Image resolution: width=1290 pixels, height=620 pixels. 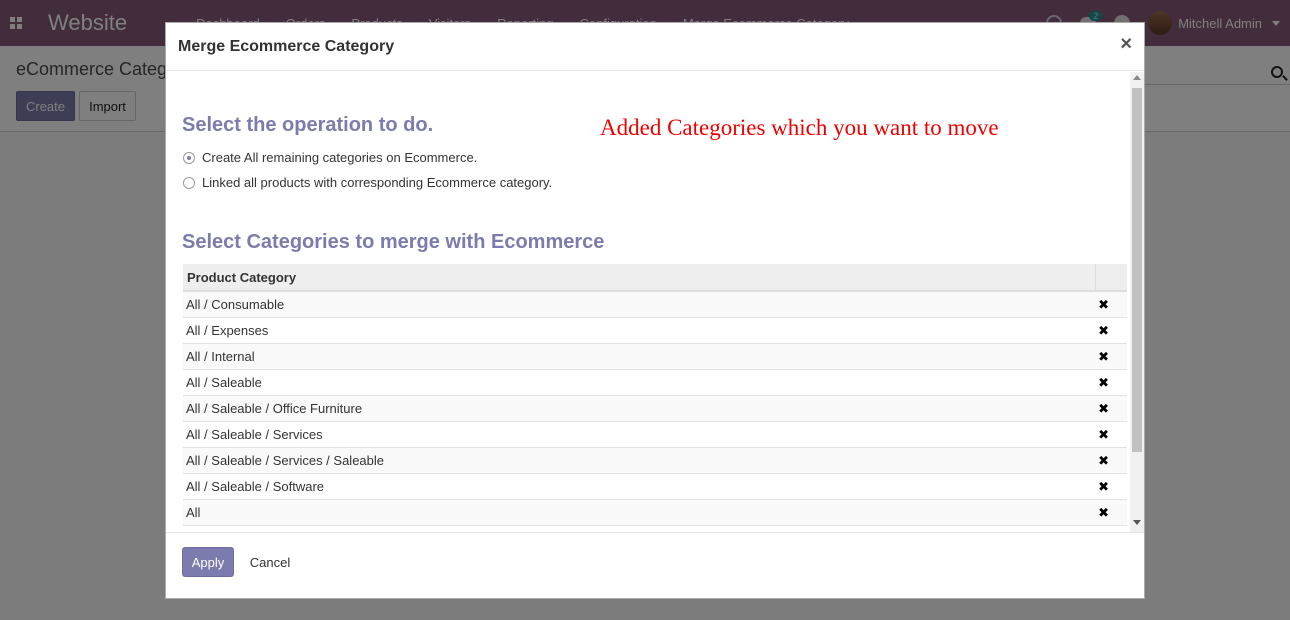 What do you see at coordinates (208, 562) in the screenshot?
I see `apply-button: Apply` at bounding box center [208, 562].